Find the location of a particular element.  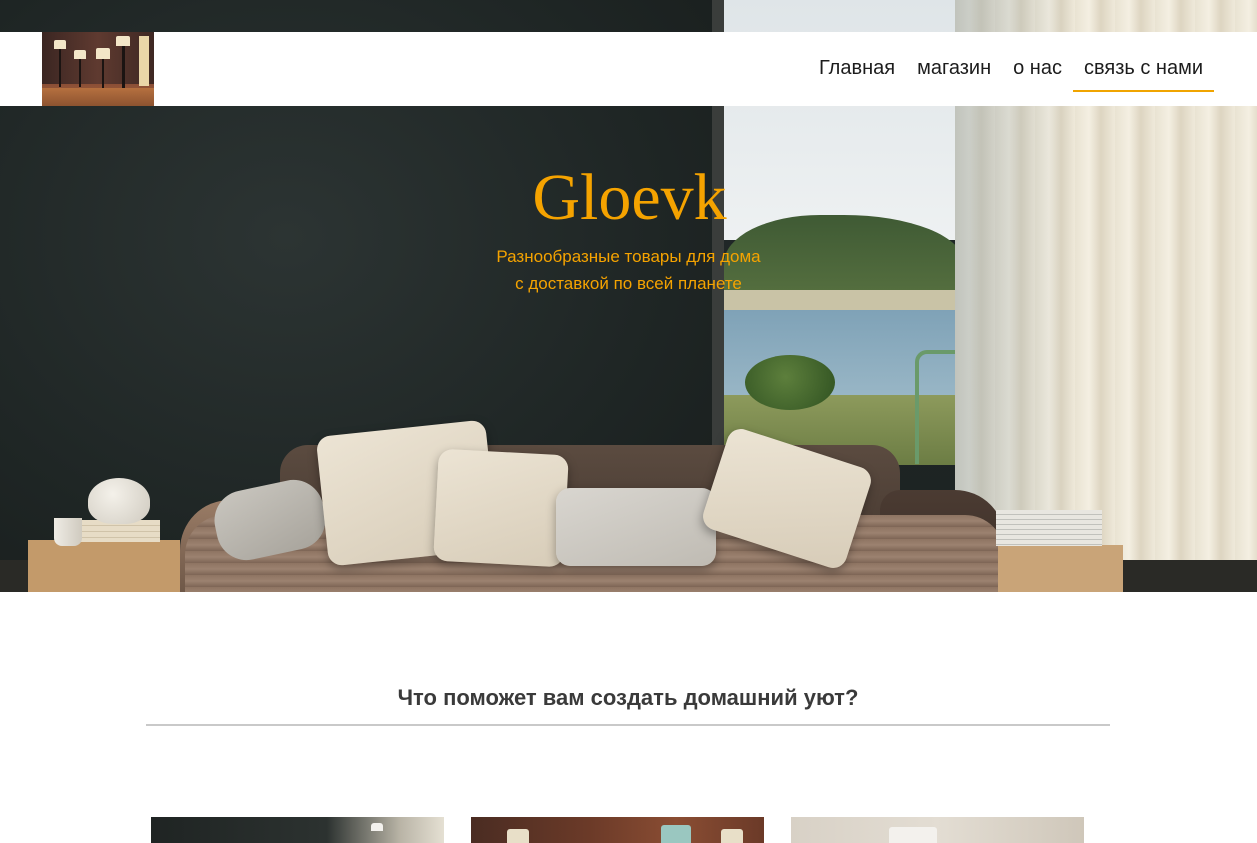

nav-item-contact: связь с нами is located at coordinates (1143, 62).